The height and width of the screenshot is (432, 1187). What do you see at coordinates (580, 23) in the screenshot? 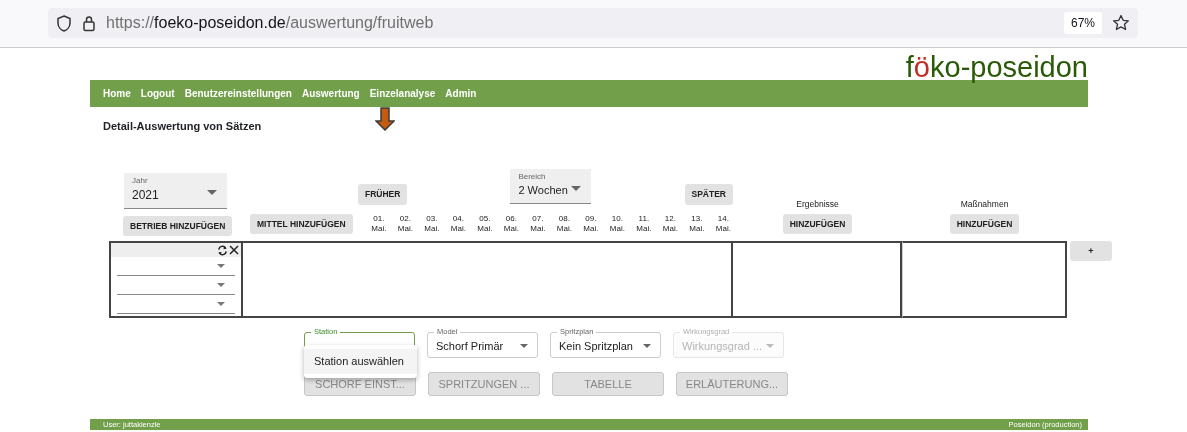
I see `url-text: https://foeko-poseidon.de/auswertung/fruitweb` at bounding box center [580, 23].